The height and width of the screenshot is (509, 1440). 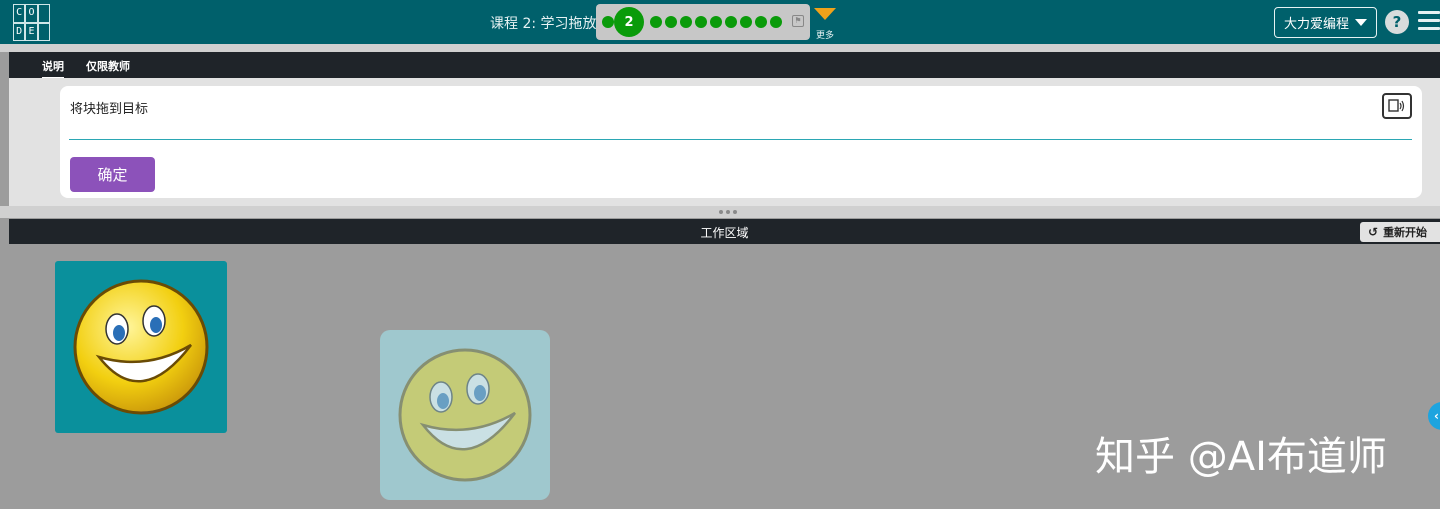 I want to click on lesson-title: 课程 2: 学习拖放, so click(x=543, y=23).